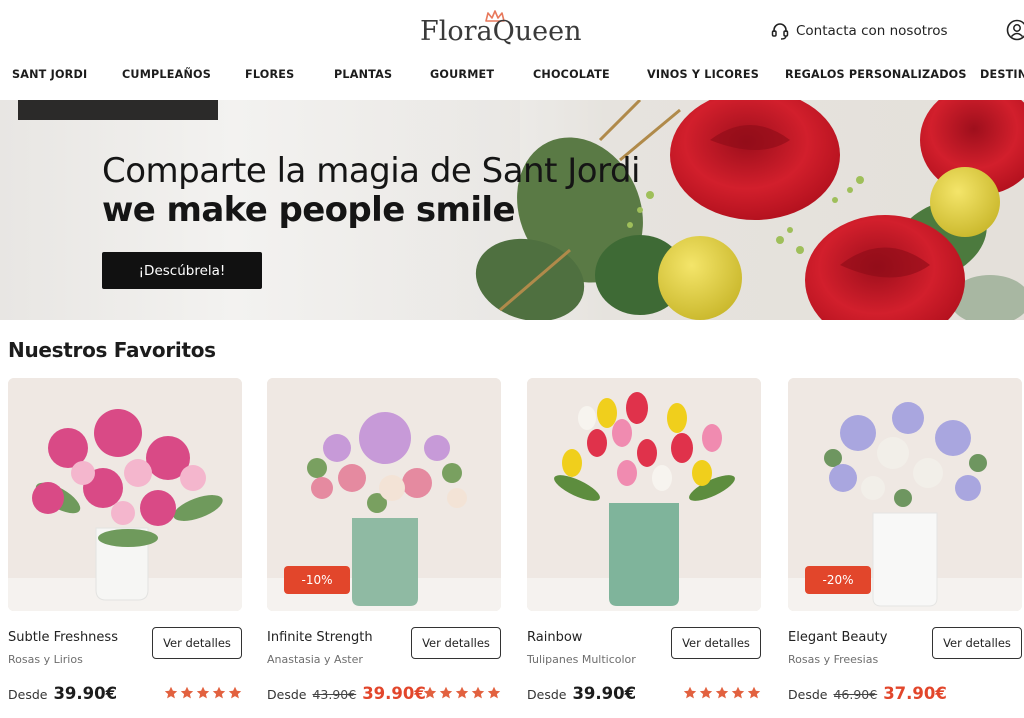  What do you see at coordinates (905, 494) in the screenshot?
I see `product-image: -20%` at bounding box center [905, 494].